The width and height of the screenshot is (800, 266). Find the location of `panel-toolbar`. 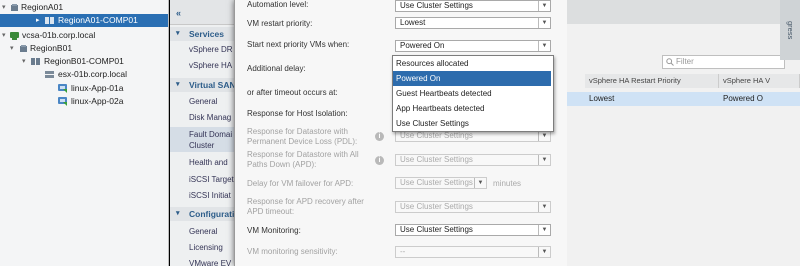

panel-toolbar is located at coordinates (683, 12).